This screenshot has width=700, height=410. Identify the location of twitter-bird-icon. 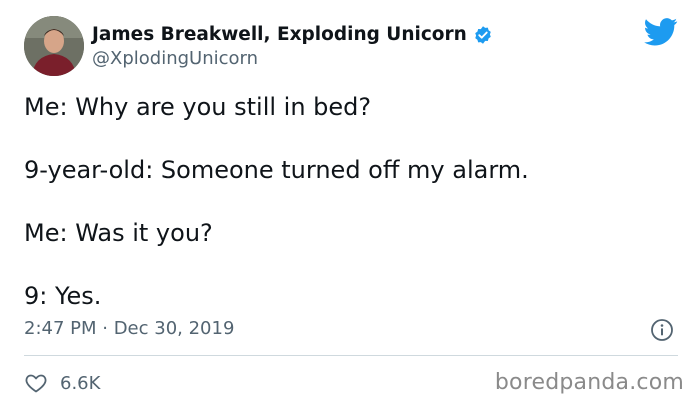
(661, 32).